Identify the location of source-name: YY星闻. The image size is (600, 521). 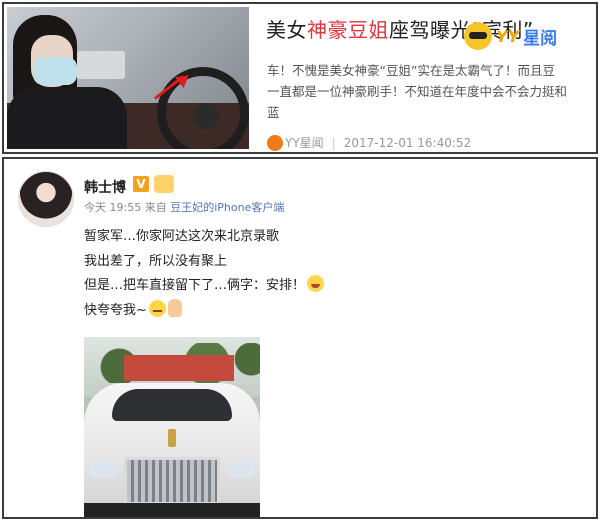
(304, 142).